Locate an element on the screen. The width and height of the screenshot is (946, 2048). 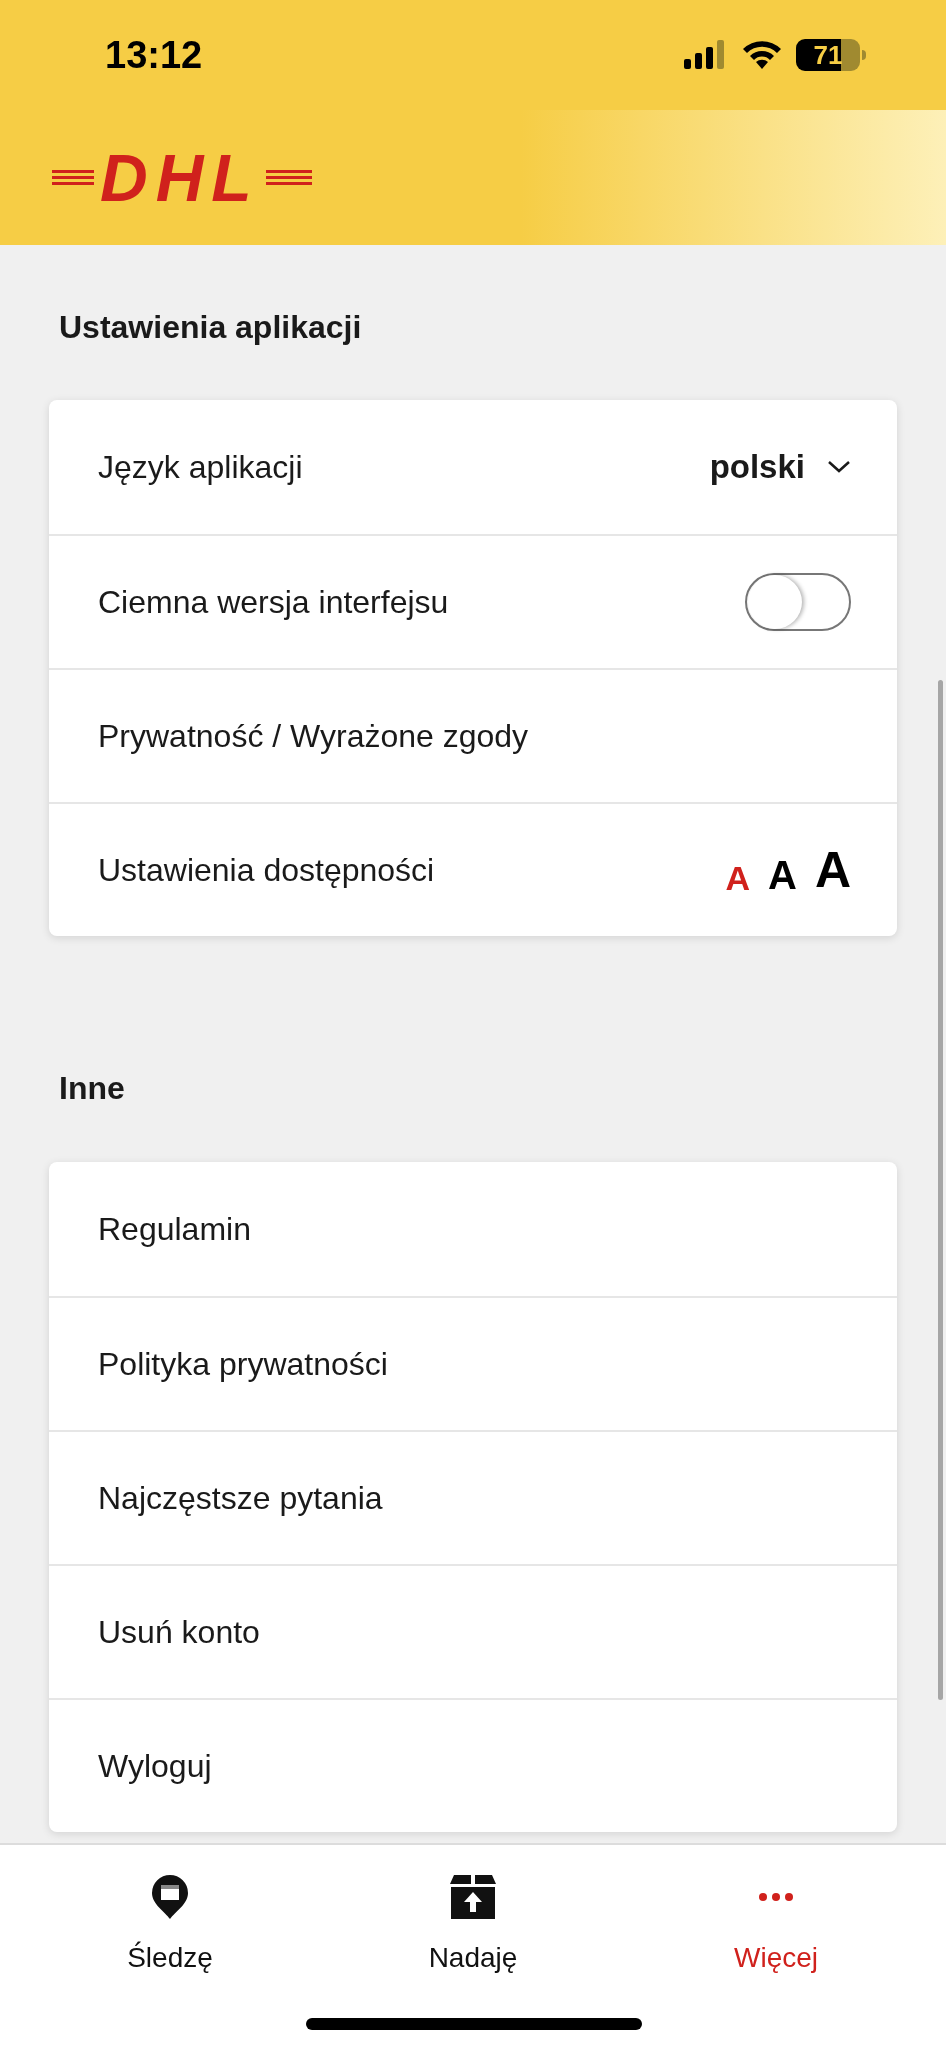
row-label: Prywatność / Wyrażone zgody is located at coordinates (313, 736).